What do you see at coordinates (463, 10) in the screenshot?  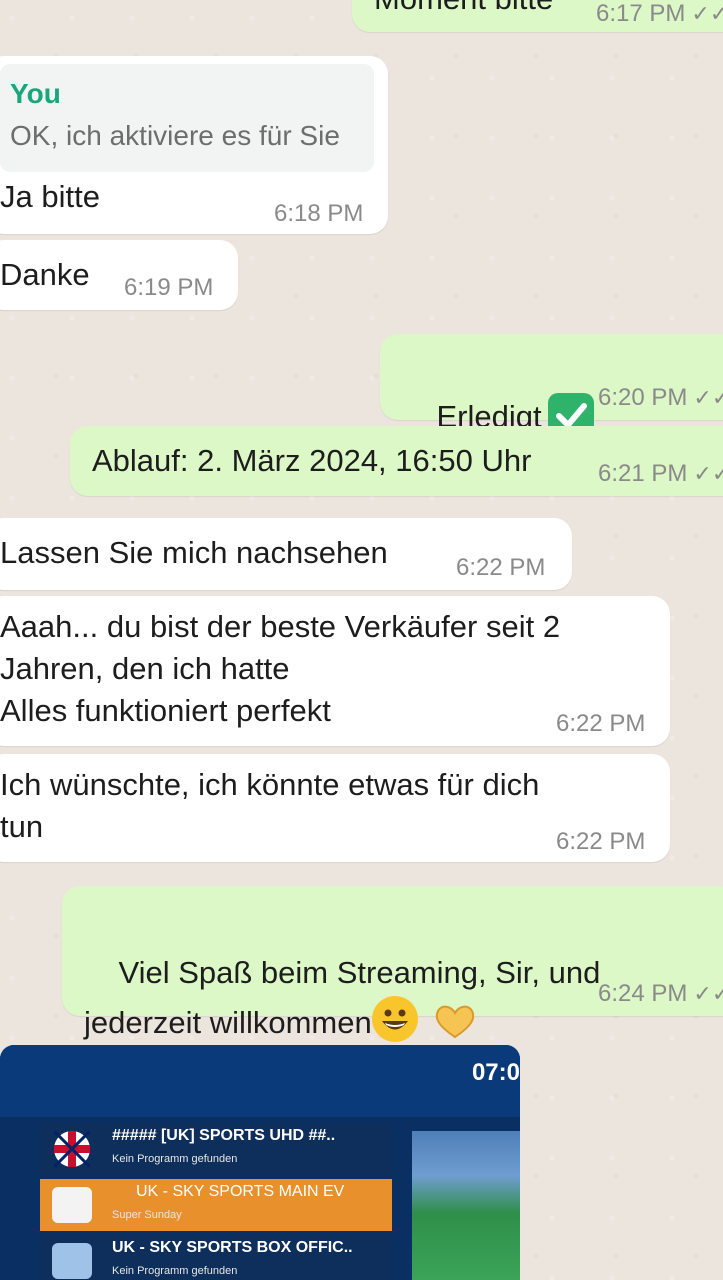 I see `message-text: Moment bitte` at bounding box center [463, 10].